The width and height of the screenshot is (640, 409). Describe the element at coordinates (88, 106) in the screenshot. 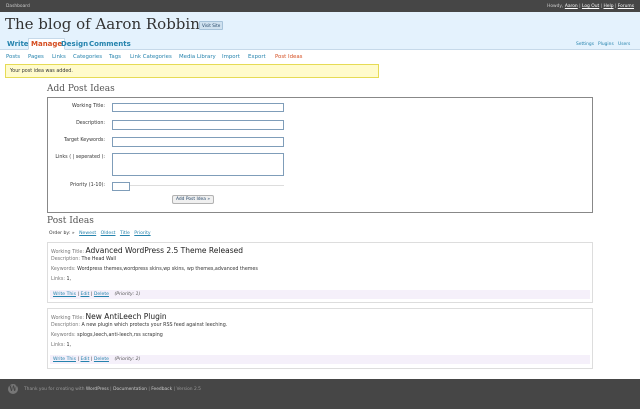

I see `working-title-label: Working Title:` at that location.